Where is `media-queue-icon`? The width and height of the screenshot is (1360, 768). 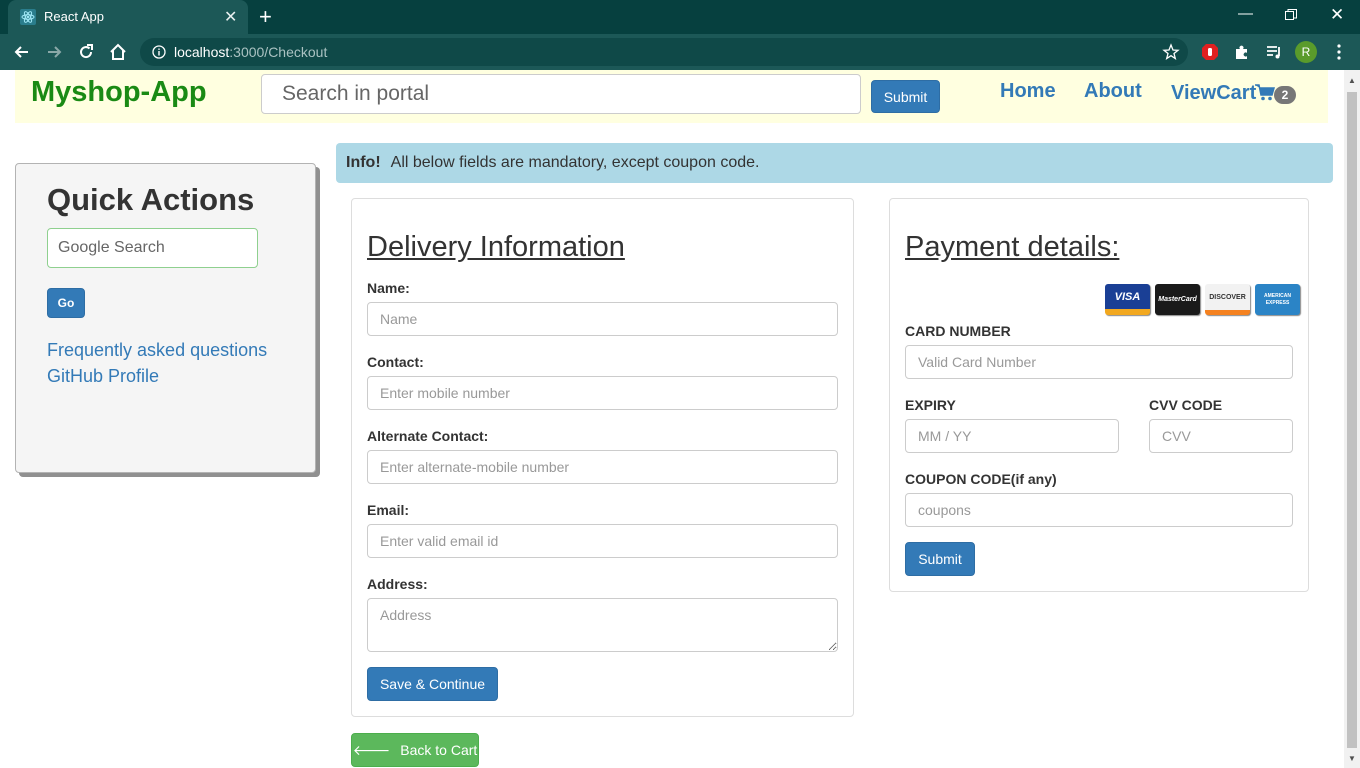 media-queue-icon is located at coordinates (1274, 52).